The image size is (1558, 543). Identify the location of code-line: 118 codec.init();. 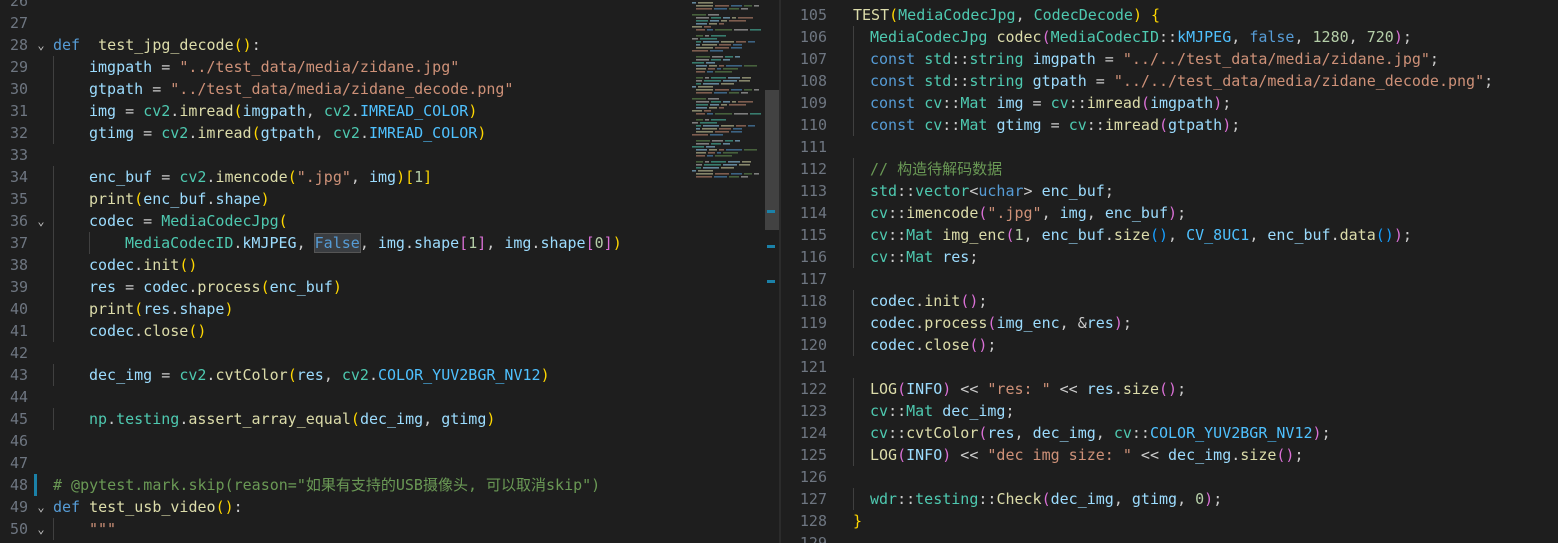
(1169, 301).